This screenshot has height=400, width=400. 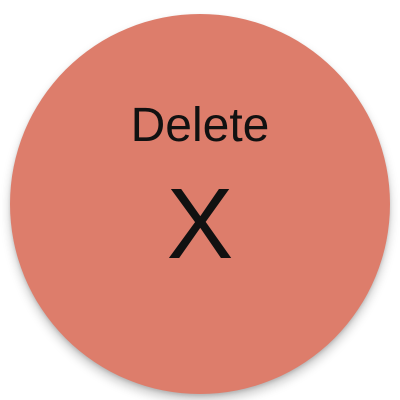 I want to click on delete-label: Delete, so click(x=200, y=125).